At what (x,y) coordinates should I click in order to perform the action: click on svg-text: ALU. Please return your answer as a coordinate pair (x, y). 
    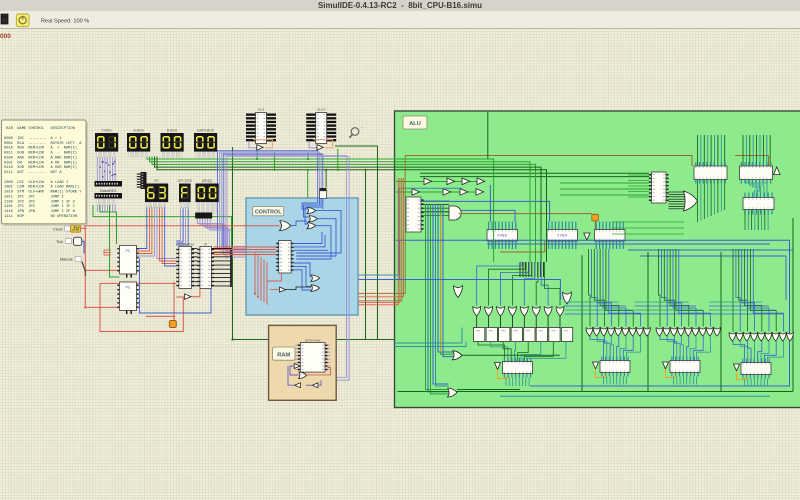
    Looking at the image, I should click on (415, 124).